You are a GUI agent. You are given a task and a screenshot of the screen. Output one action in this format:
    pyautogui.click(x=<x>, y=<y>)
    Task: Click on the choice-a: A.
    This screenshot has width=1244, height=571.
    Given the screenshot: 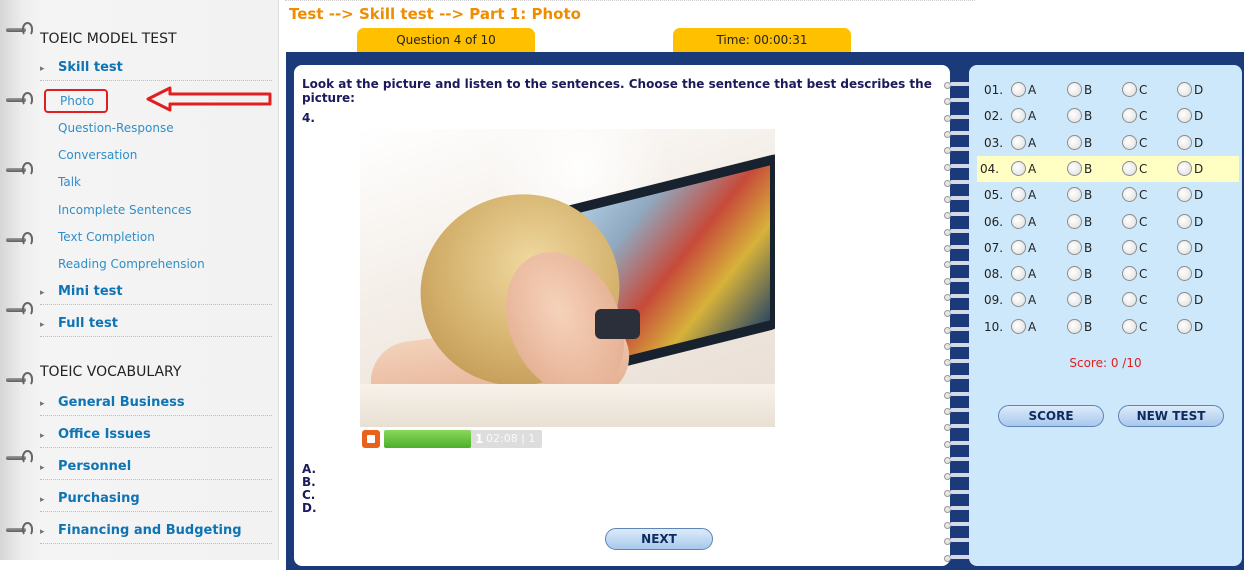 What is the action you would take?
    pyautogui.click(x=309, y=469)
    